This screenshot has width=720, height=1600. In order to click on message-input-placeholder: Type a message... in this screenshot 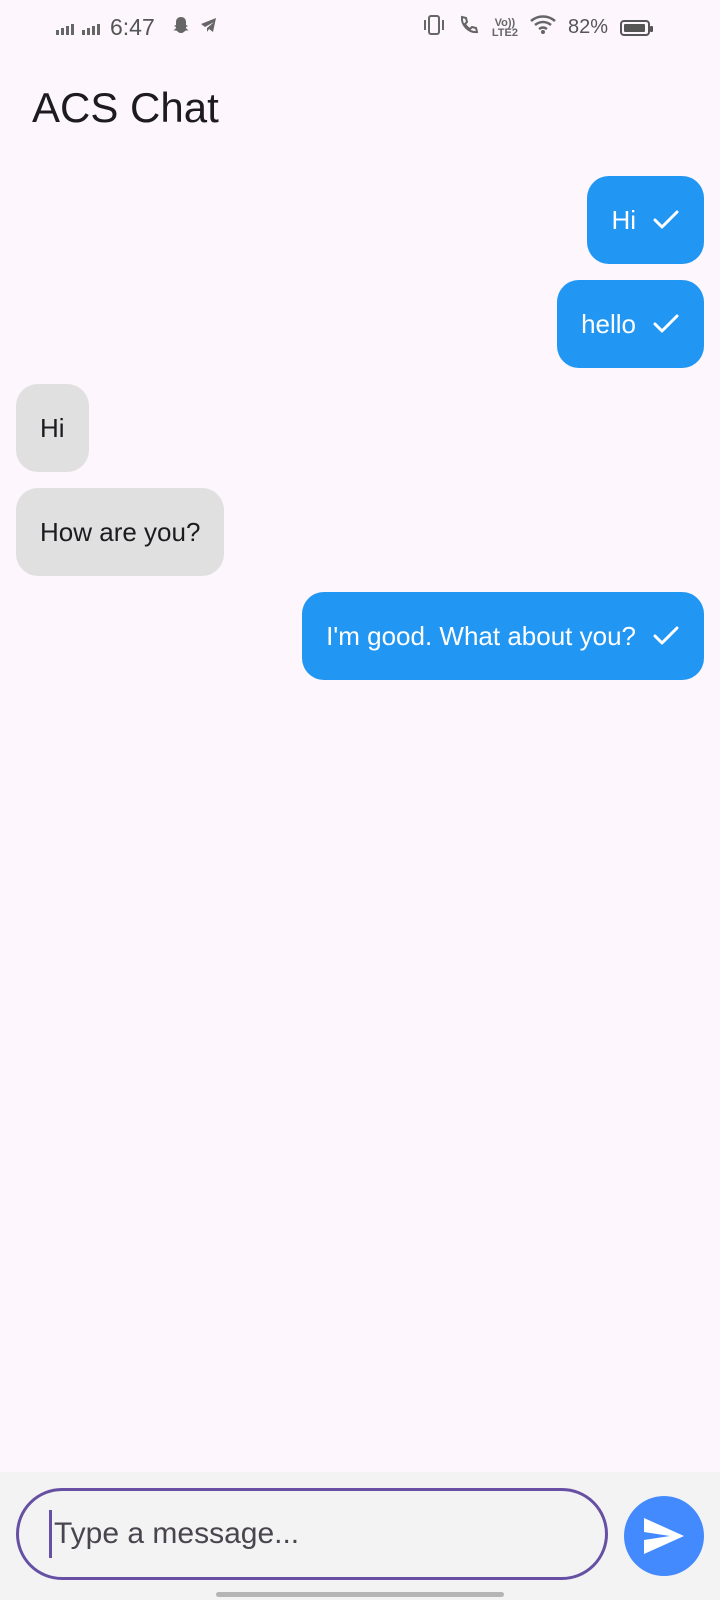, I will do `click(177, 1533)`.